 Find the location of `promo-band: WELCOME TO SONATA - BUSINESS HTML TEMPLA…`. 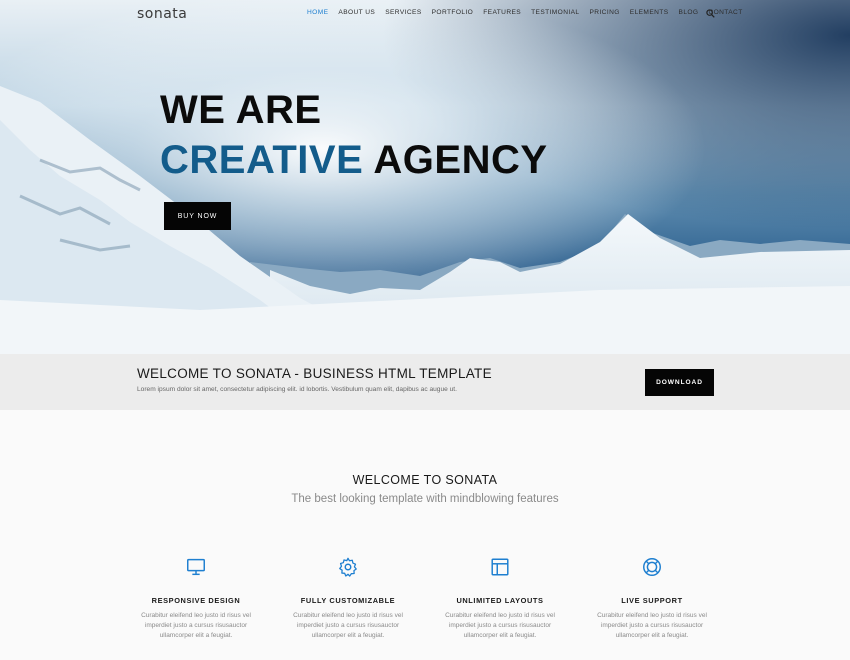

promo-band: WELCOME TO SONATA - BUSINESS HTML TEMPLA… is located at coordinates (425, 382).